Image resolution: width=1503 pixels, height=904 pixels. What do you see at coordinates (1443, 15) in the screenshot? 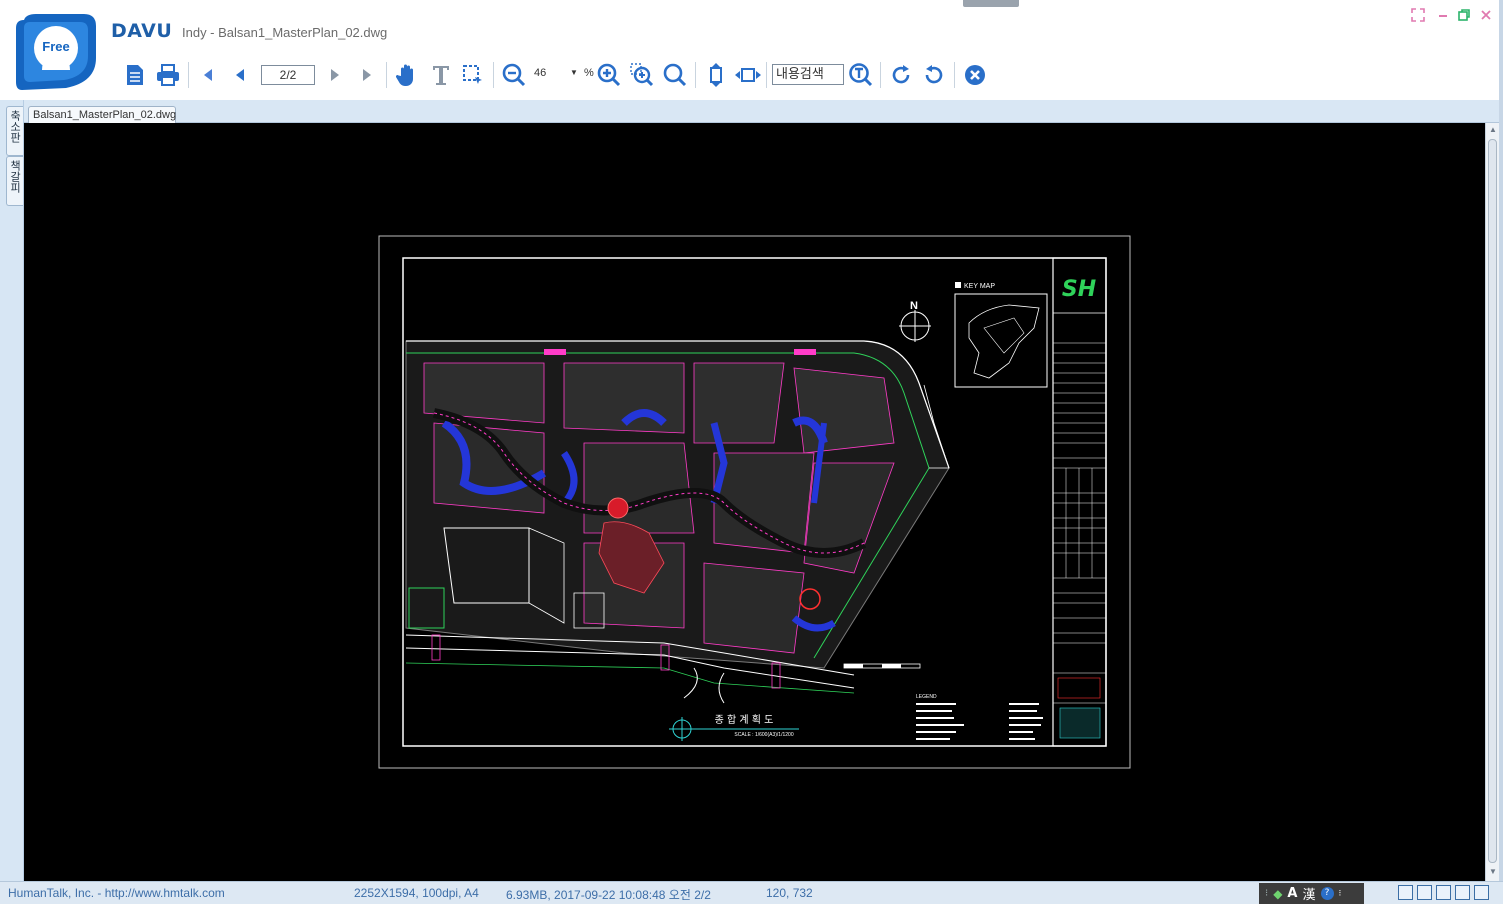
I see `minimize-button` at bounding box center [1443, 15].